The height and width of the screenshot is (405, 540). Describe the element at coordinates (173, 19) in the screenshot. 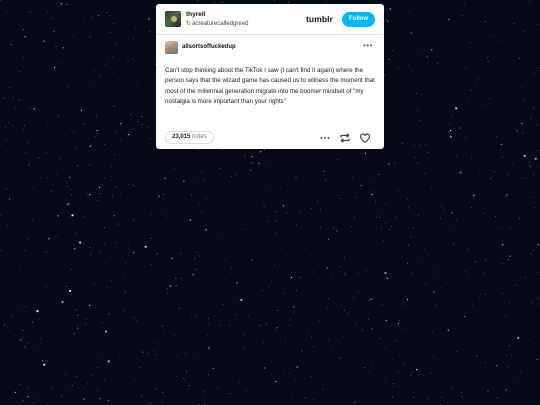

I see `avatar` at that location.